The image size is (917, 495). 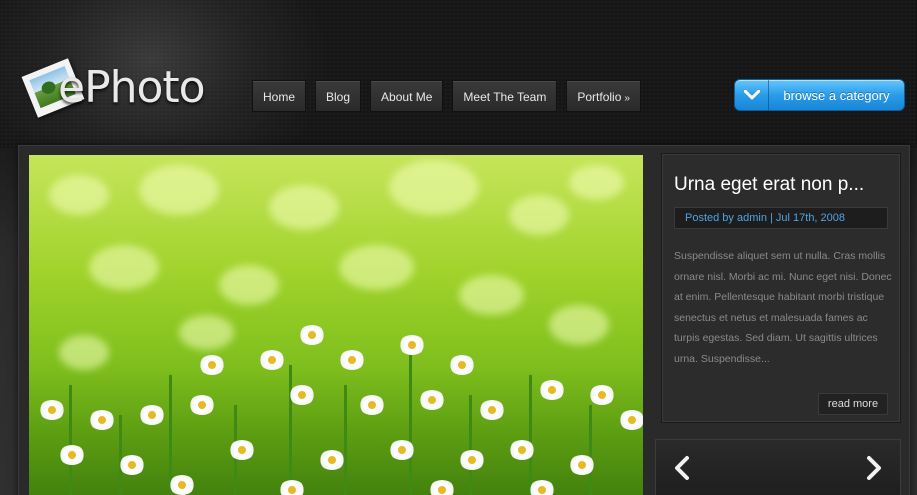 I want to click on chevron-right-icon, so click(x=873, y=468).